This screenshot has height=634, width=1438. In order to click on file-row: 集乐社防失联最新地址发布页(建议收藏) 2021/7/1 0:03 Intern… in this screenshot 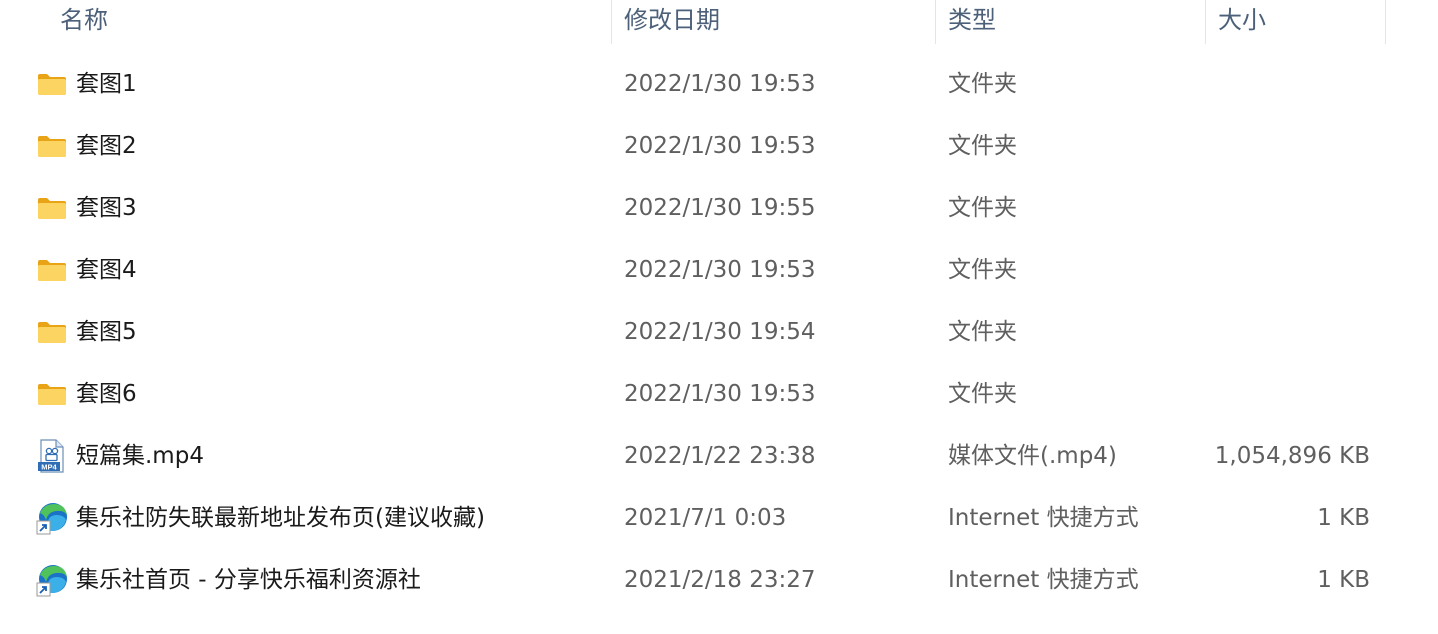, I will do `click(719, 518)`.